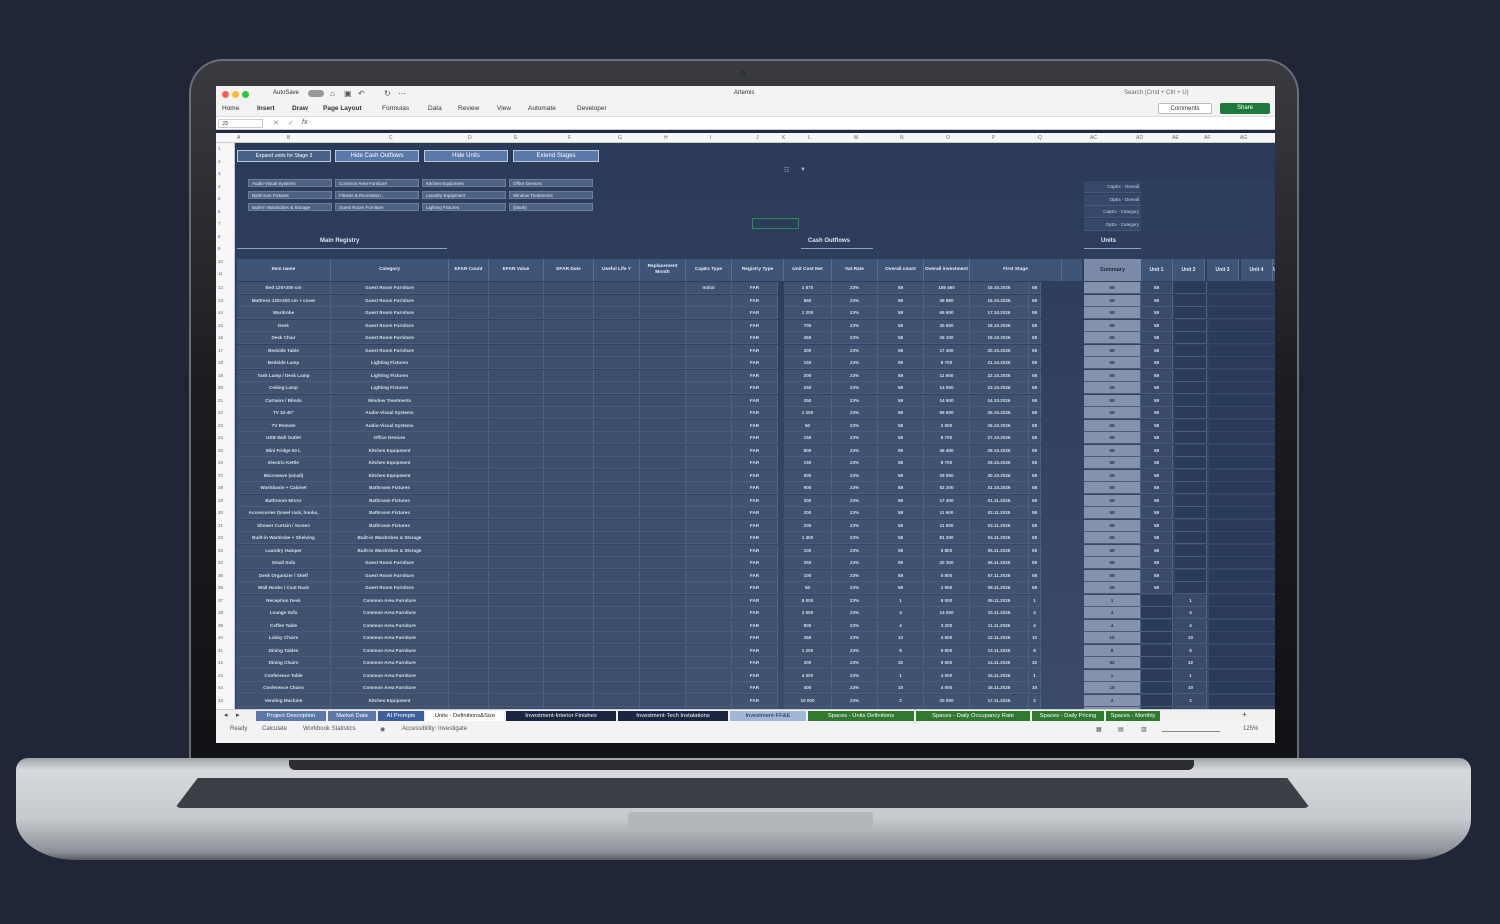 The height and width of the screenshot is (924, 1500). Describe the element at coordinates (569, 138) in the screenshot. I see `column-header: F` at that location.